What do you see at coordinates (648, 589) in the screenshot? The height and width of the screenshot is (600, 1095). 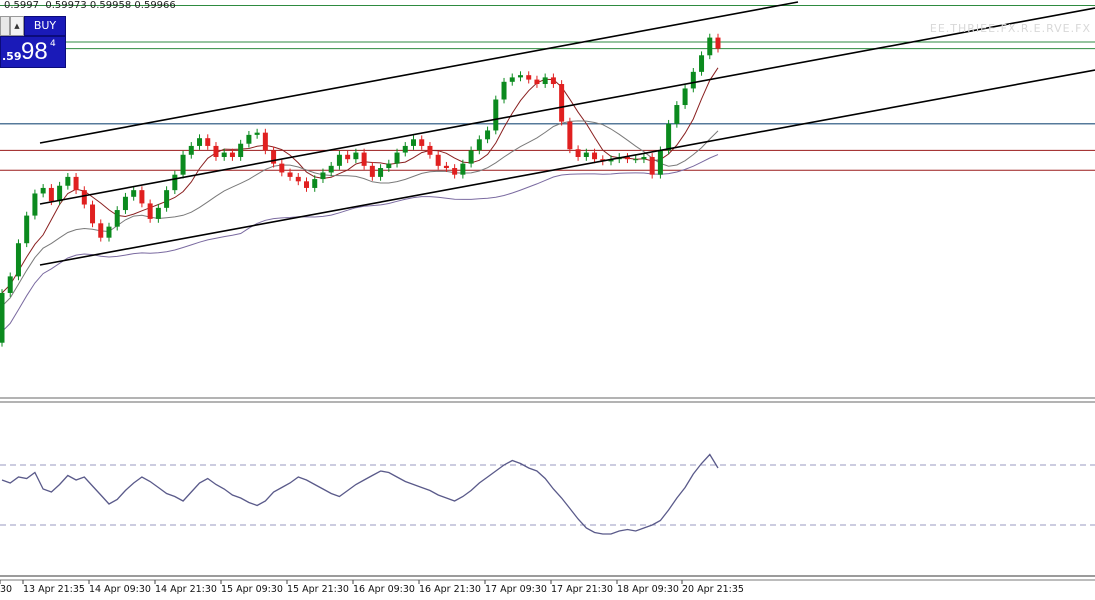 I see `time-tick-label: 18 Apr 09:30` at bounding box center [648, 589].